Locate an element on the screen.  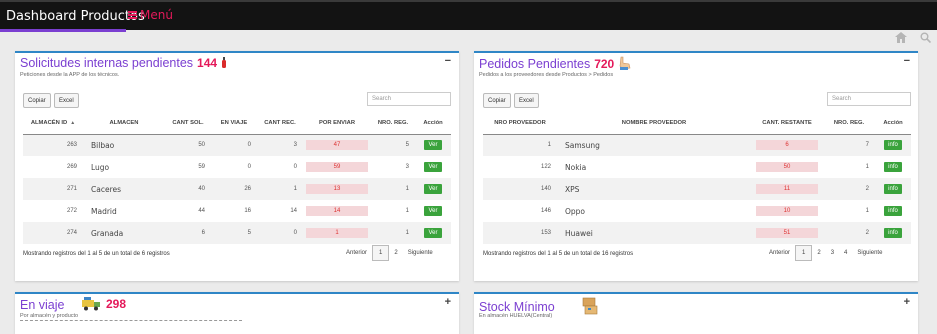
cell-nombre: Oppo is located at coordinates (654, 211).